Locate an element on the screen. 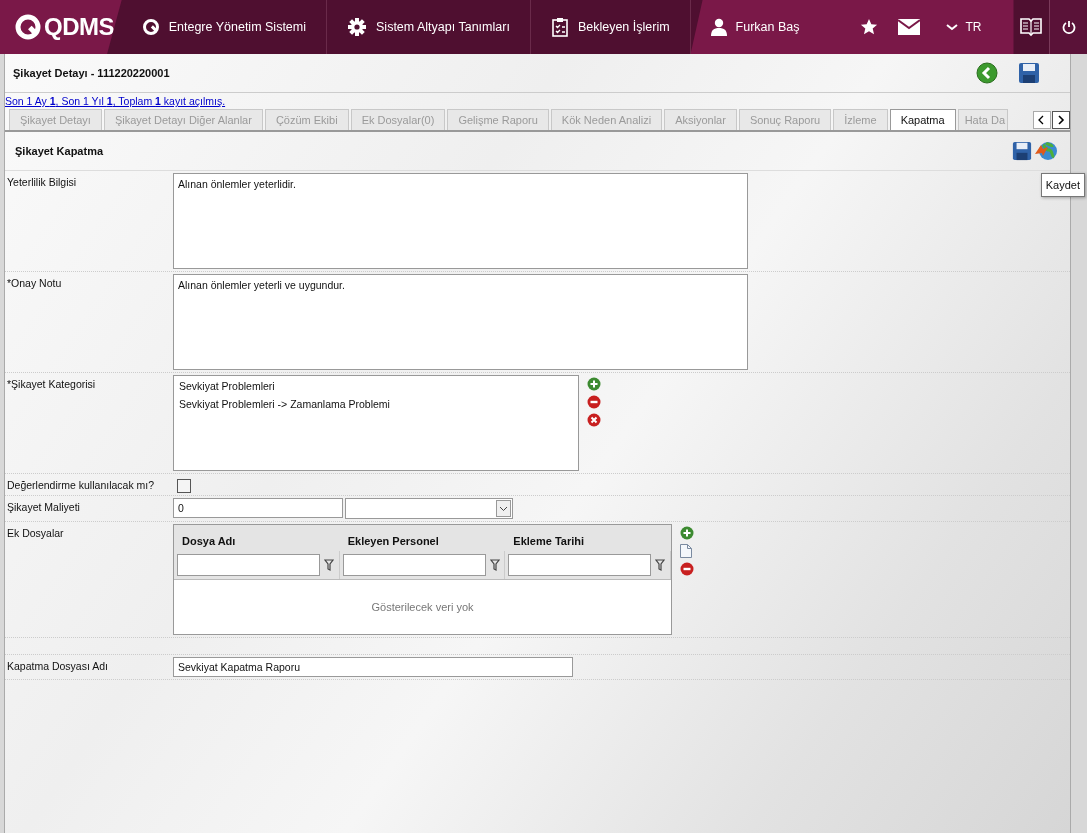  list-item: Sevkiyat Problemleri -> Zamanlama Problemi is located at coordinates (376, 404).